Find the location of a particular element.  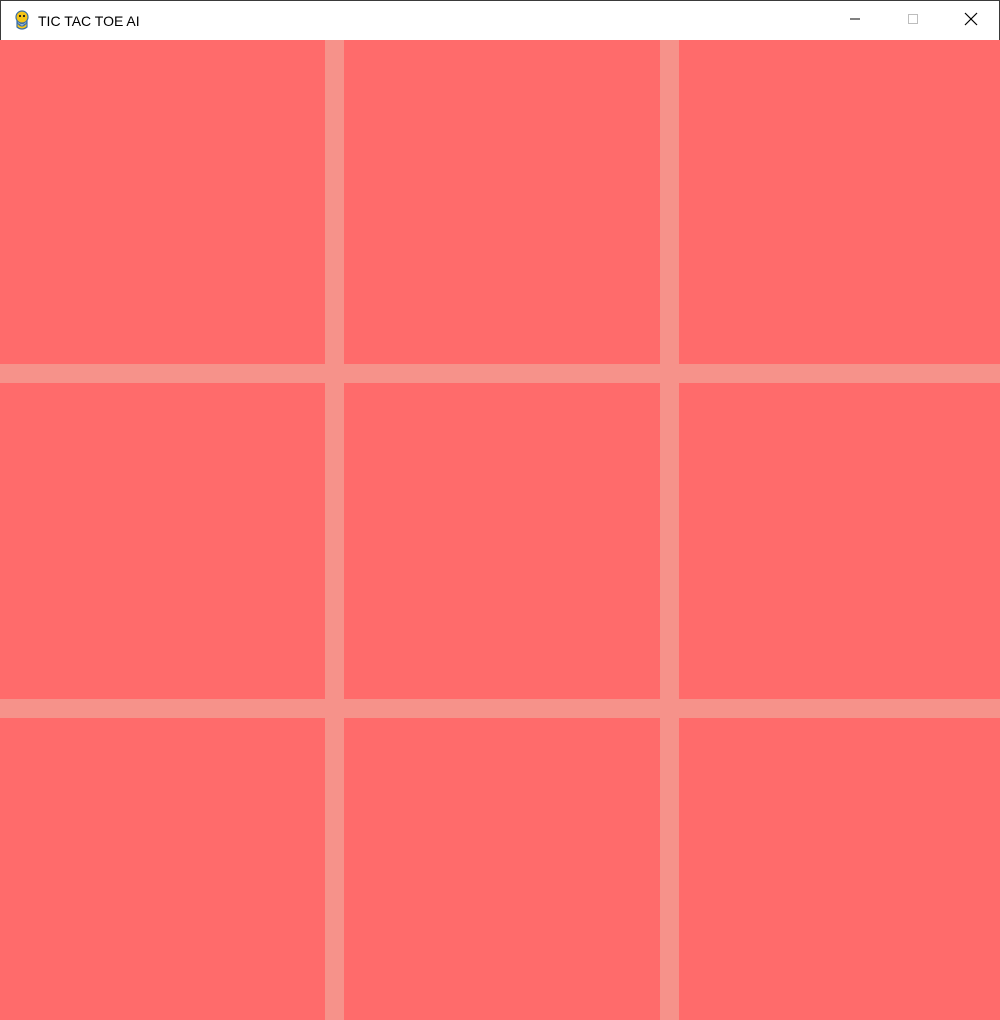

minimize-icon is located at coordinates (855, 21).